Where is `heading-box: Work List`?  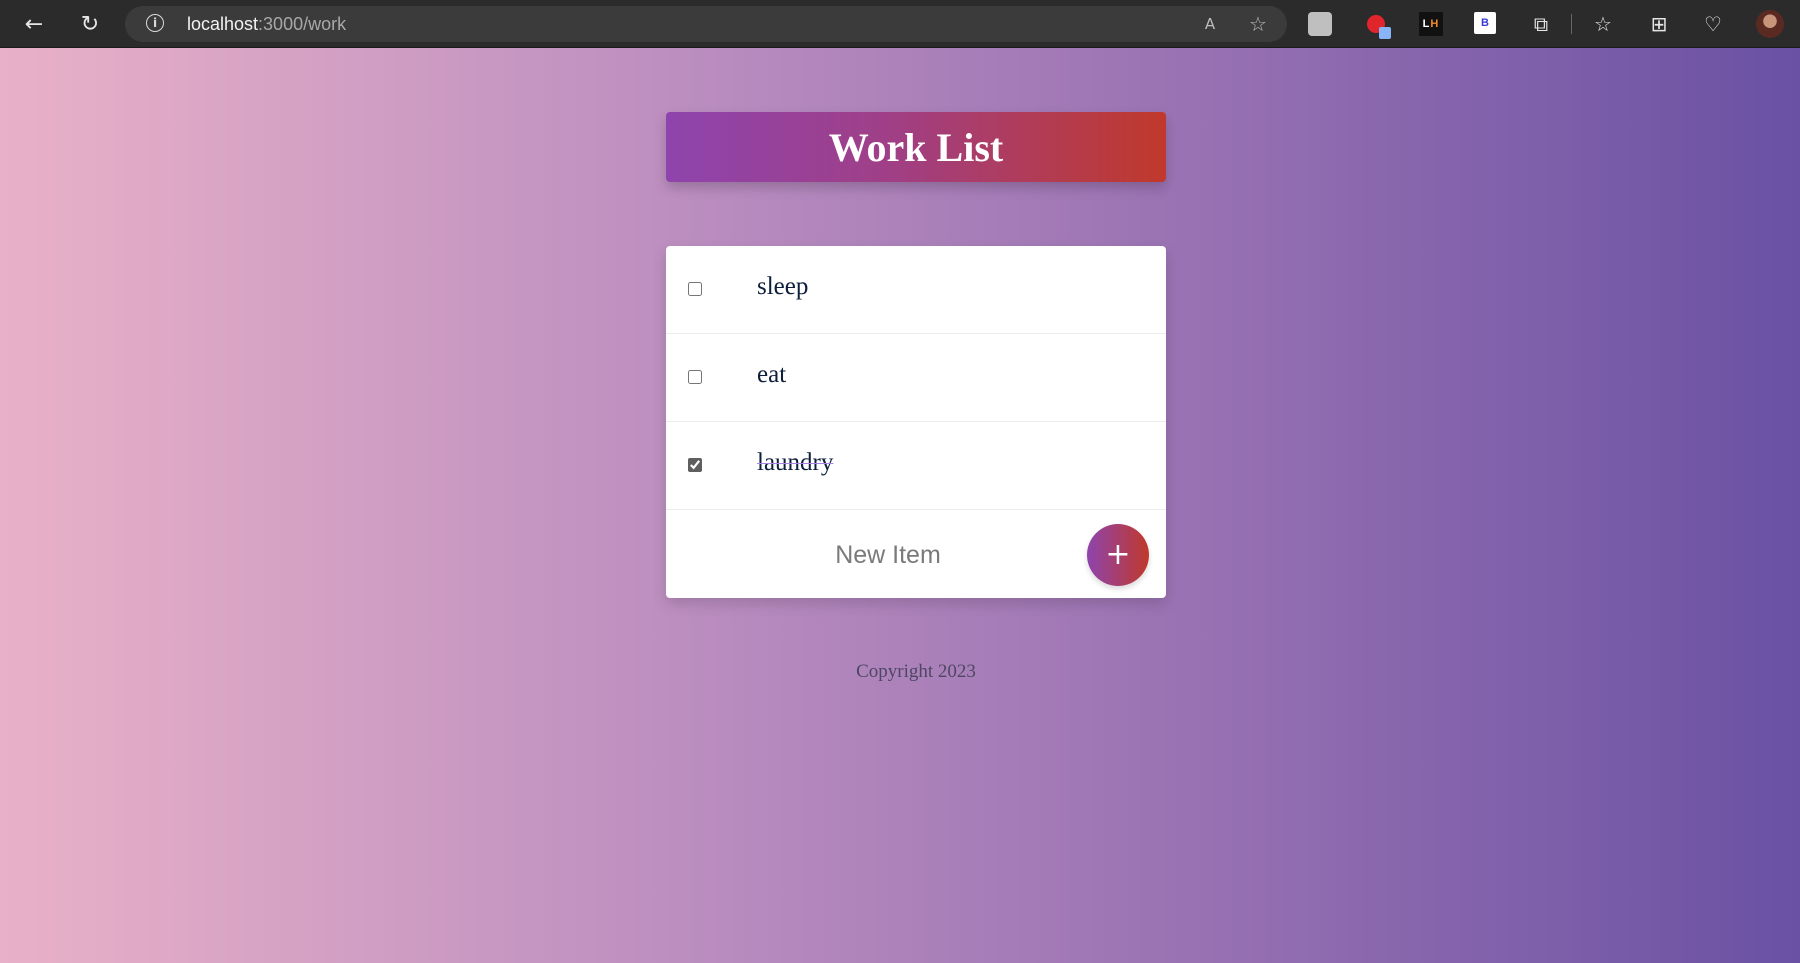
heading-box: Work List is located at coordinates (916, 147).